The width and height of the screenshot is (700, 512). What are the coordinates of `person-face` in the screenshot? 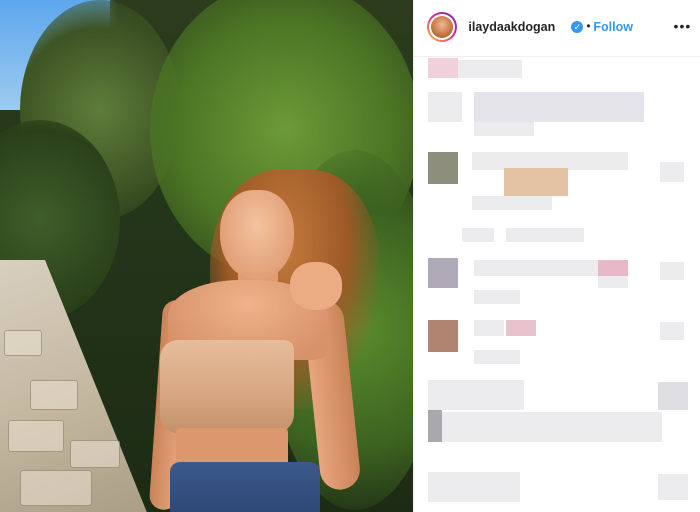 It's located at (257, 235).